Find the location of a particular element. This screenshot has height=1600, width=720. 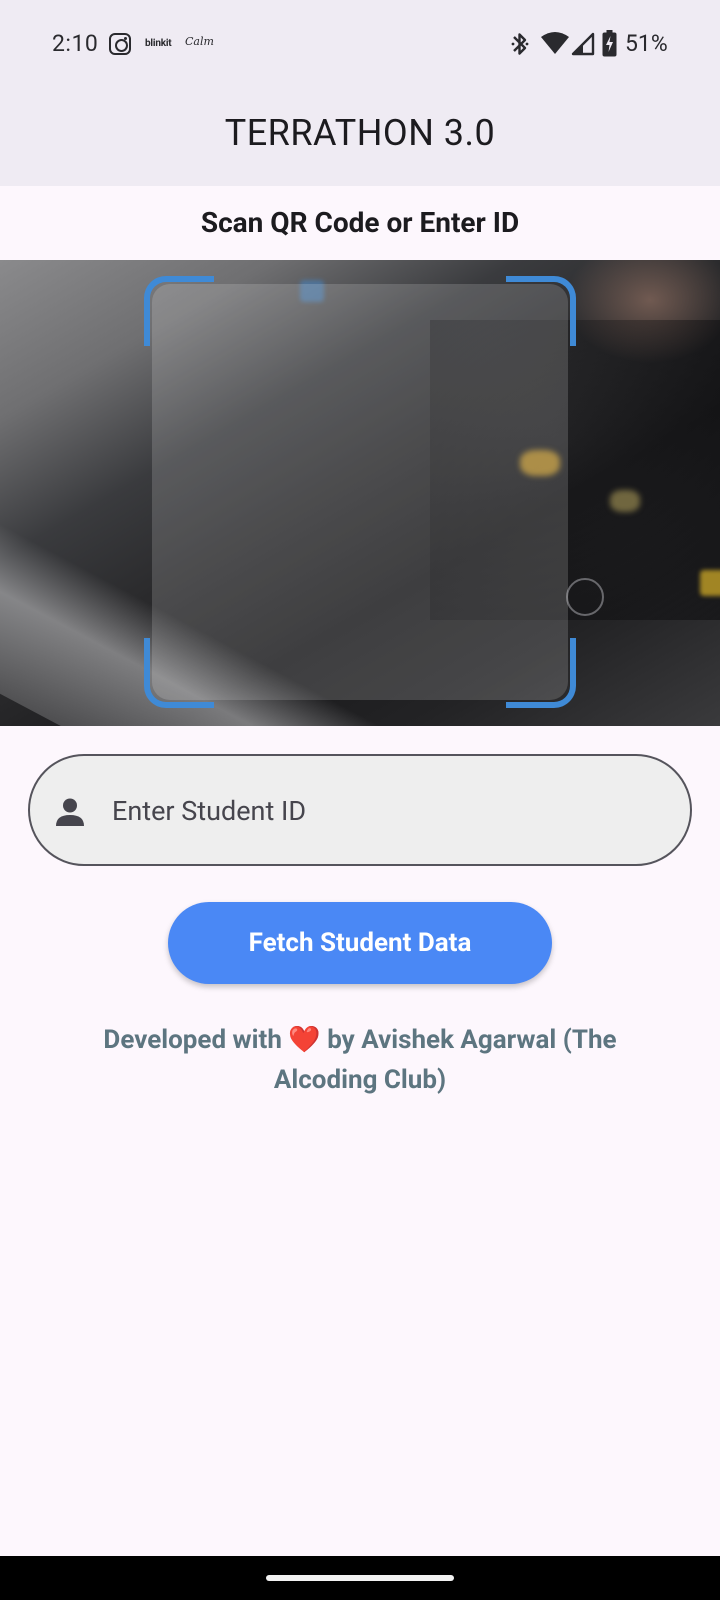

app-title: TERRATHON 3.0 is located at coordinates (360, 133).